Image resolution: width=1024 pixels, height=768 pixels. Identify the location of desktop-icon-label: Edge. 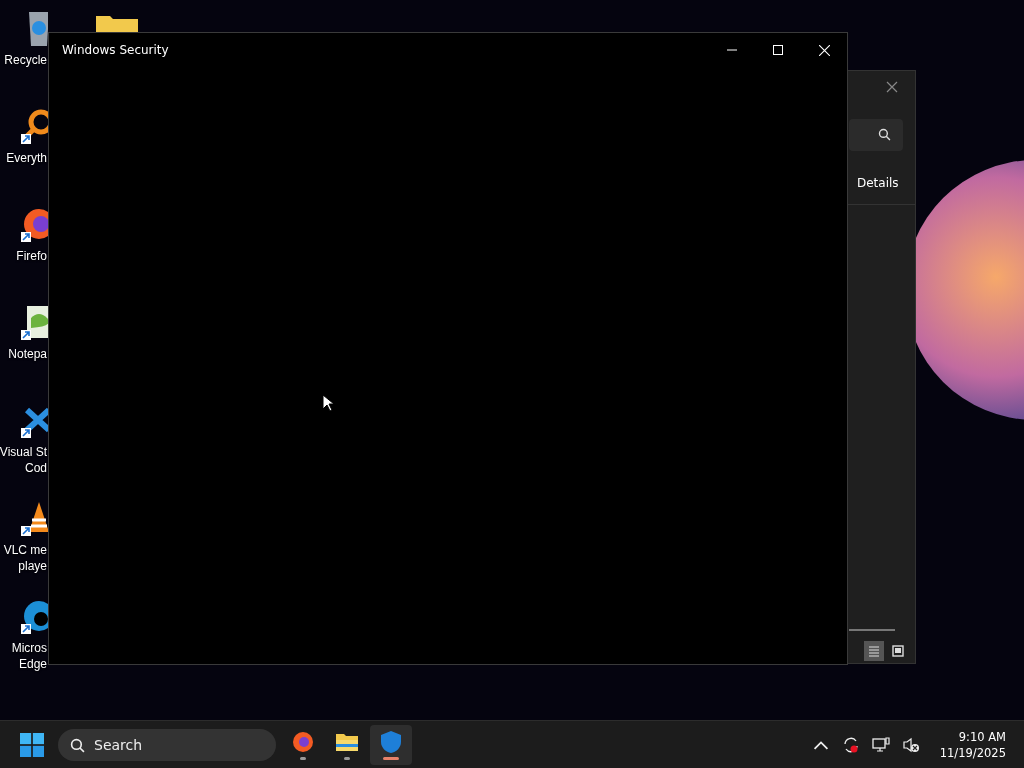
(33, 664).